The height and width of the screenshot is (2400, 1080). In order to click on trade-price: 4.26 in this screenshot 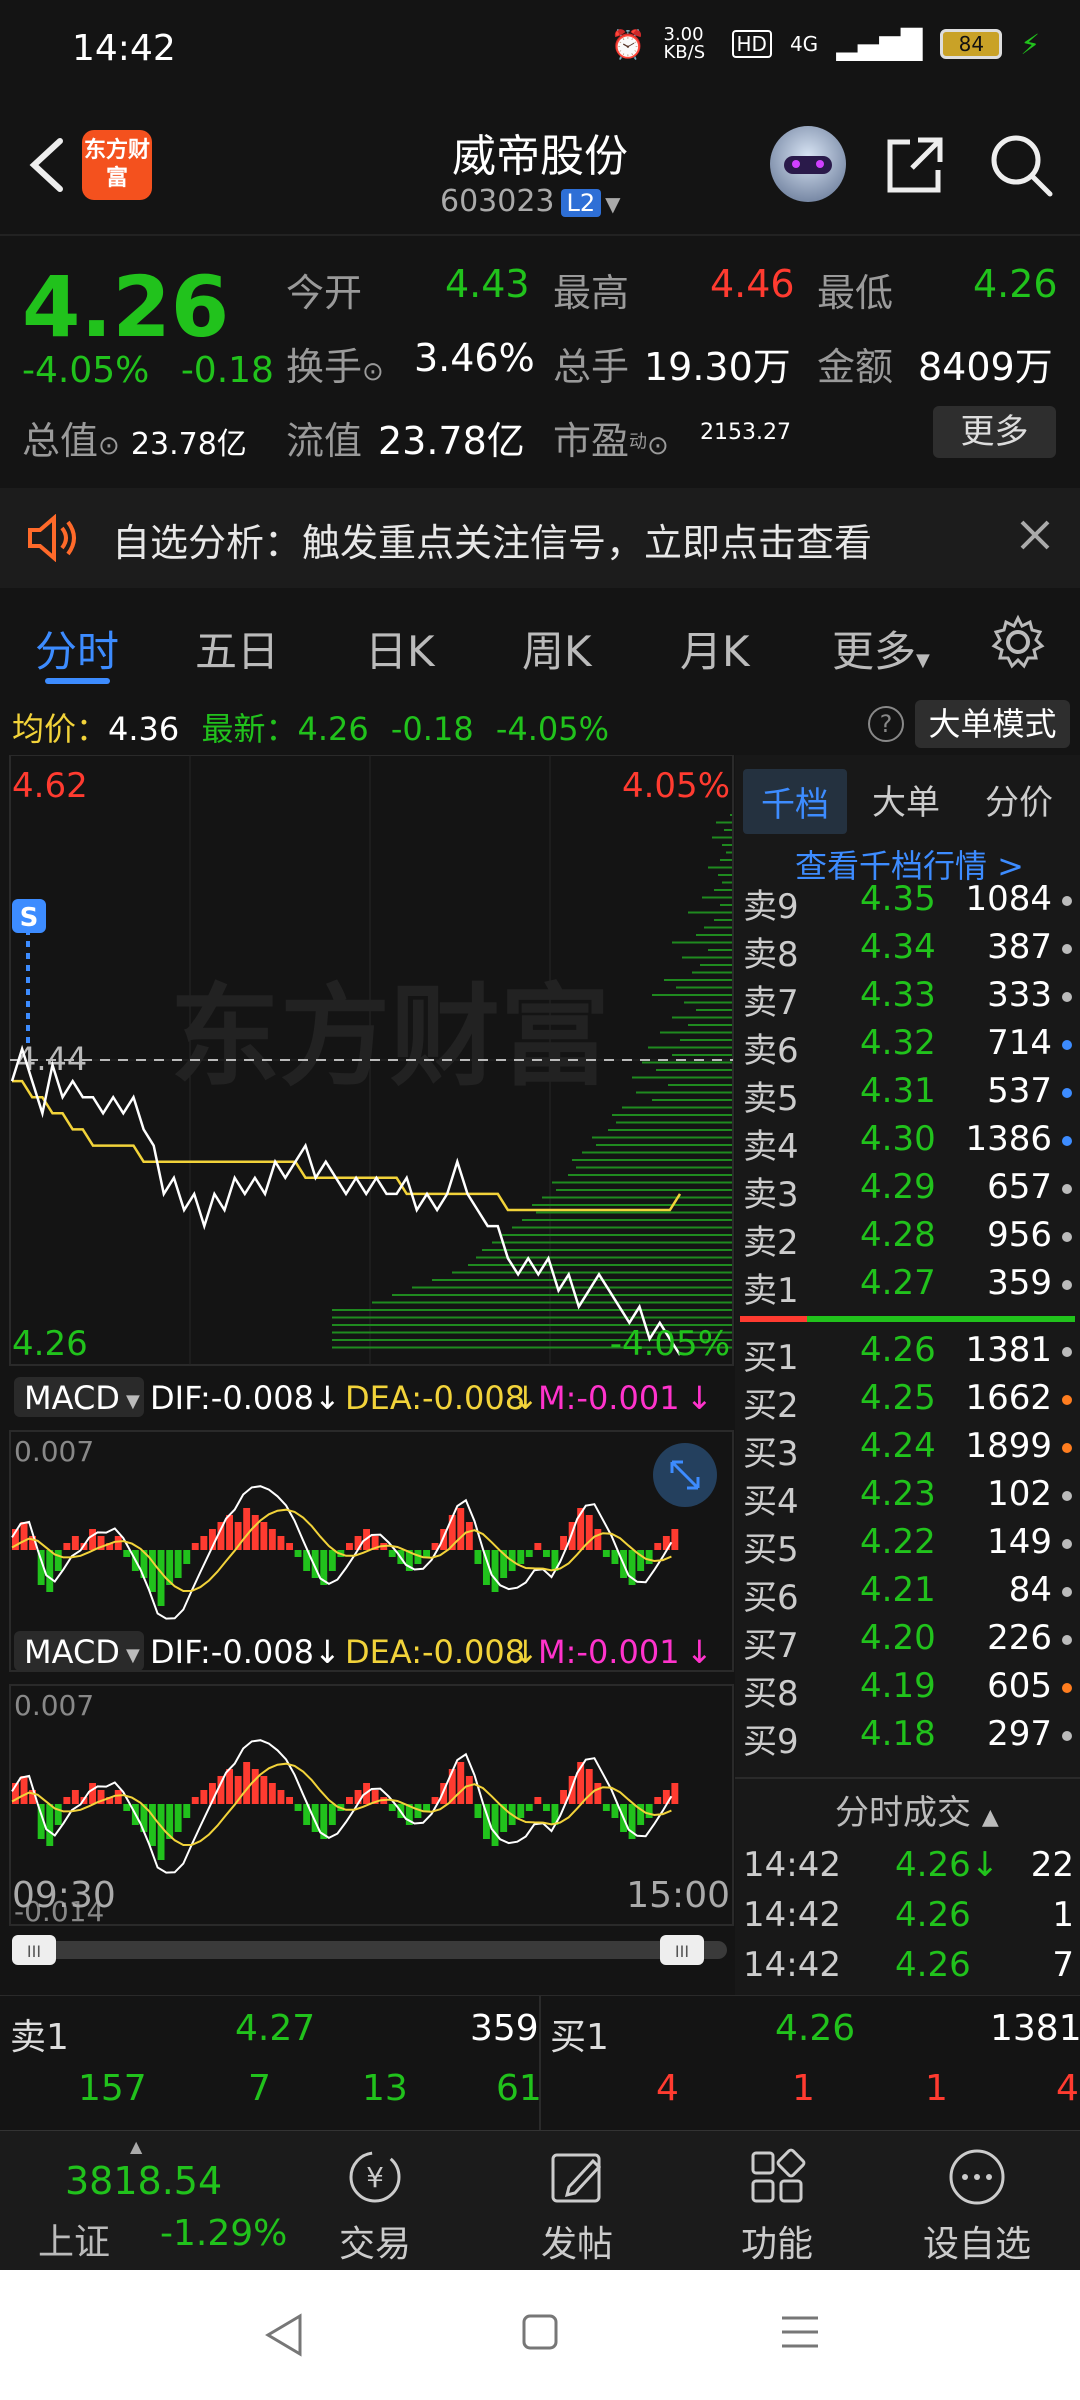, I will do `click(933, 1915)`.